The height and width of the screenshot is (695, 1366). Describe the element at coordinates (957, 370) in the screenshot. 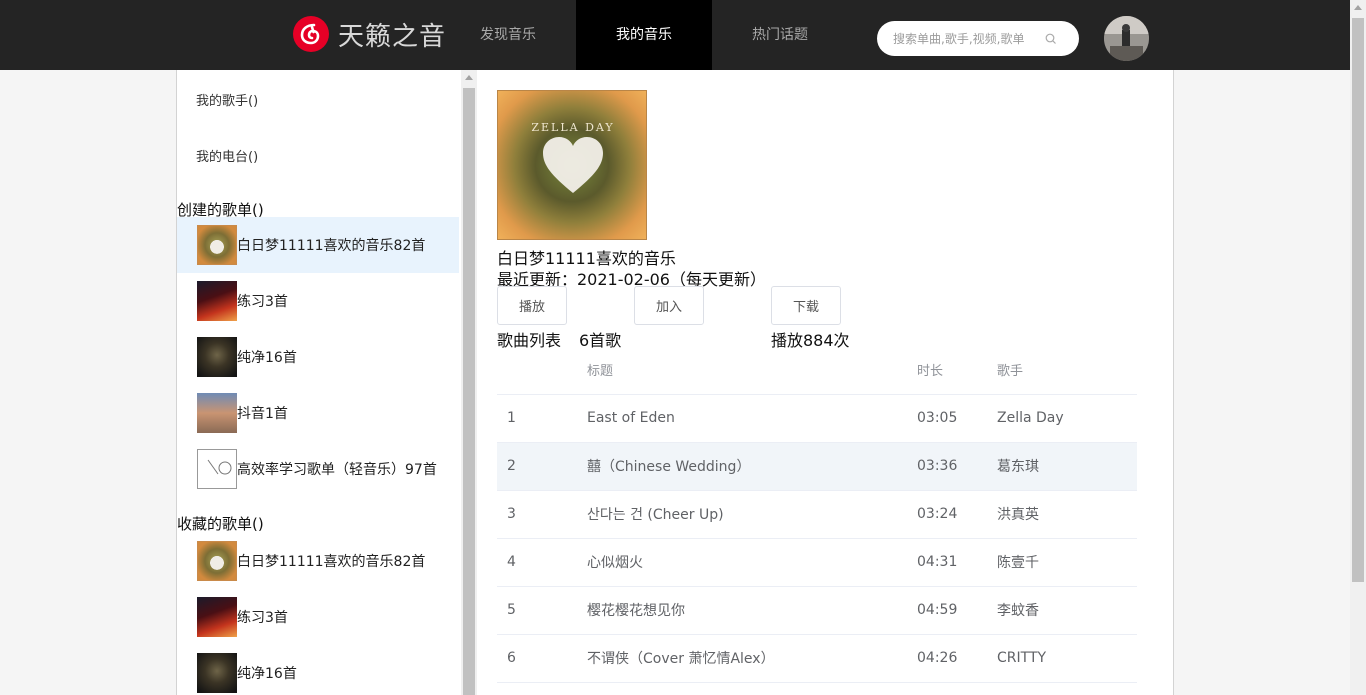

I see `column-duration: 时长` at that location.